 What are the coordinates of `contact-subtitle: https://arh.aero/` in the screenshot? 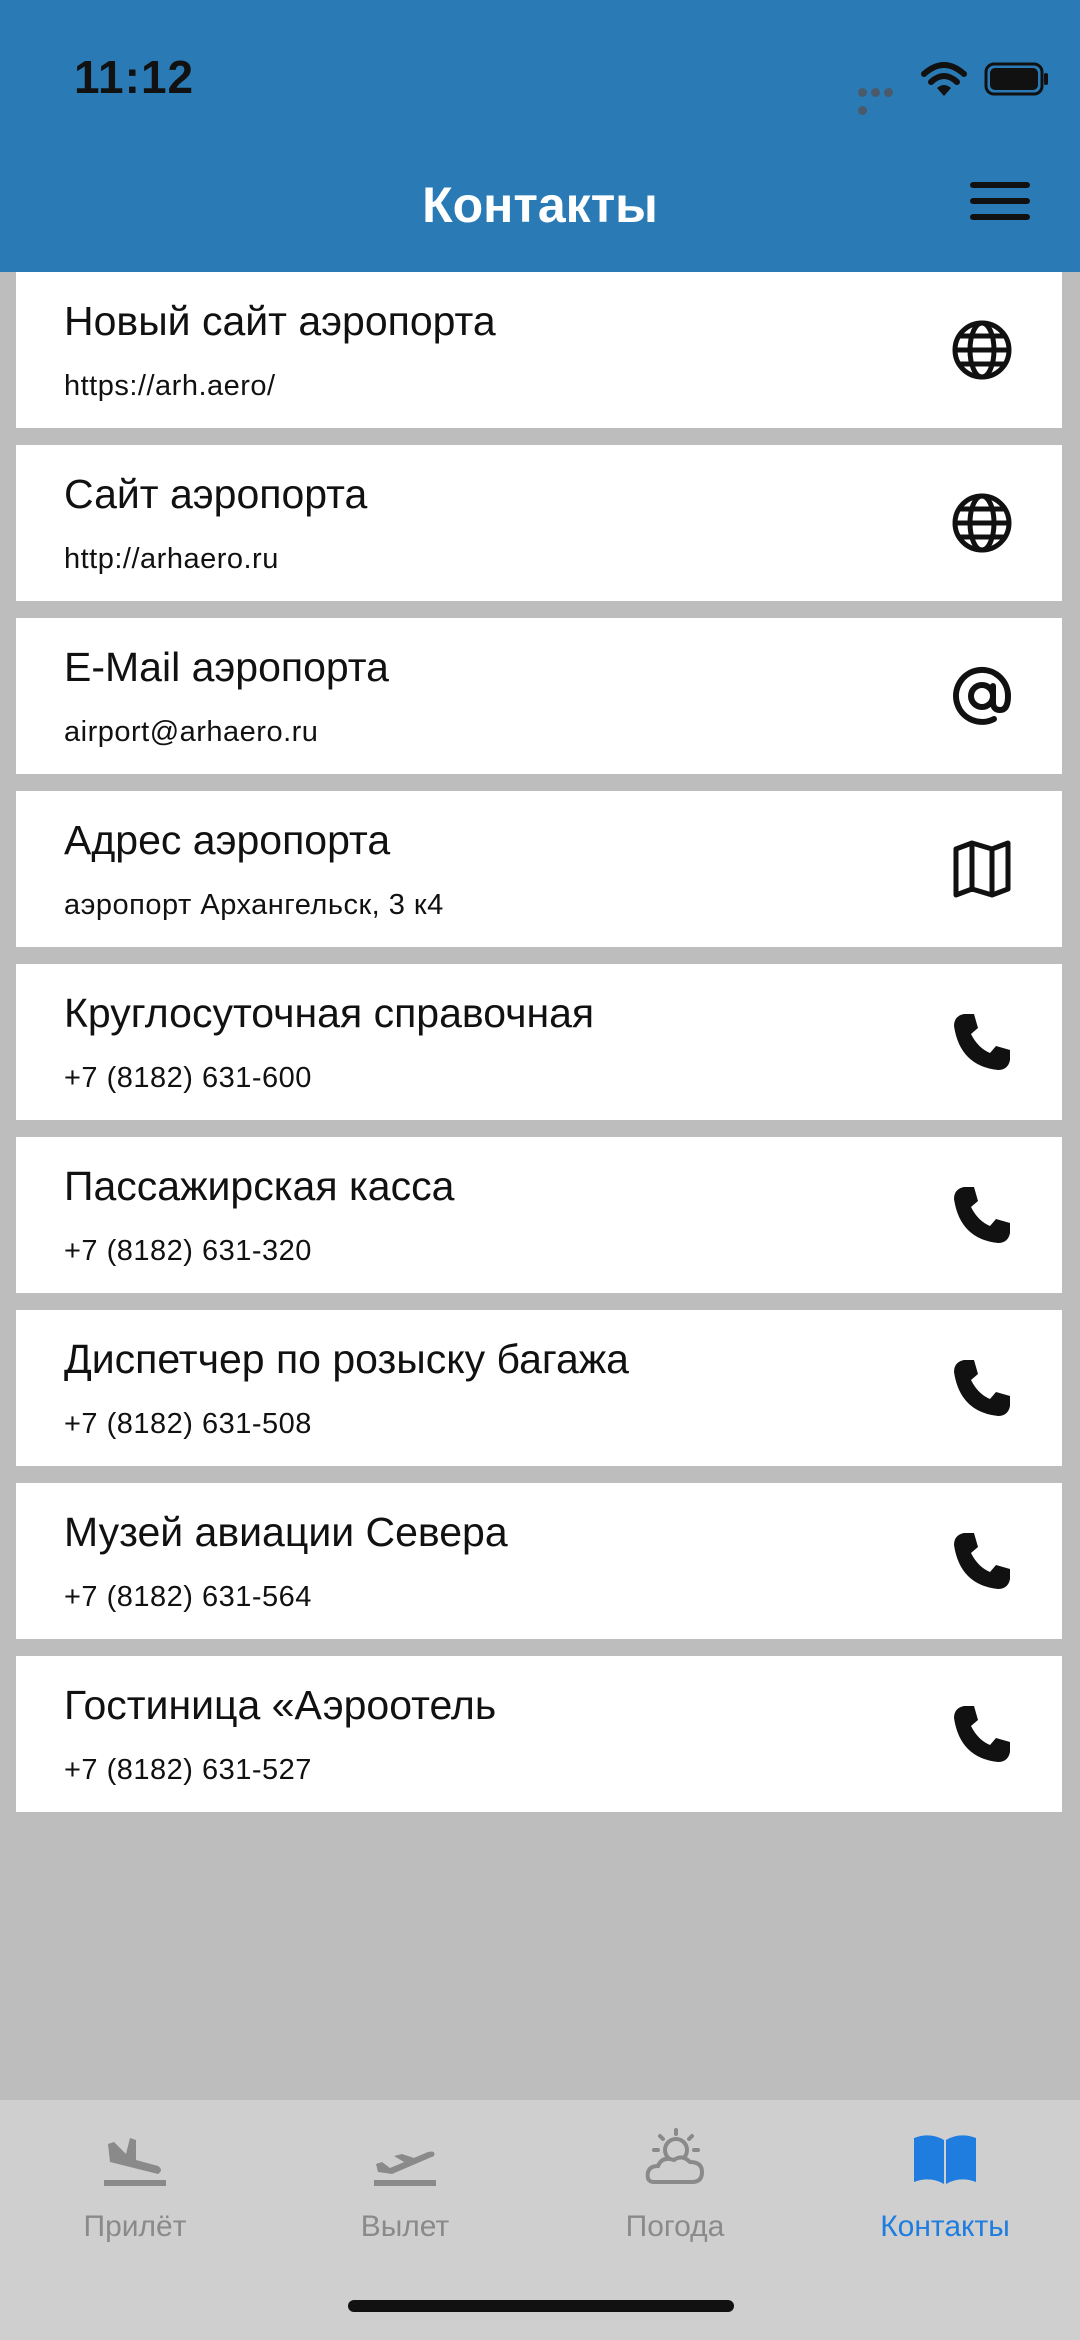 It's located at (170, 386).